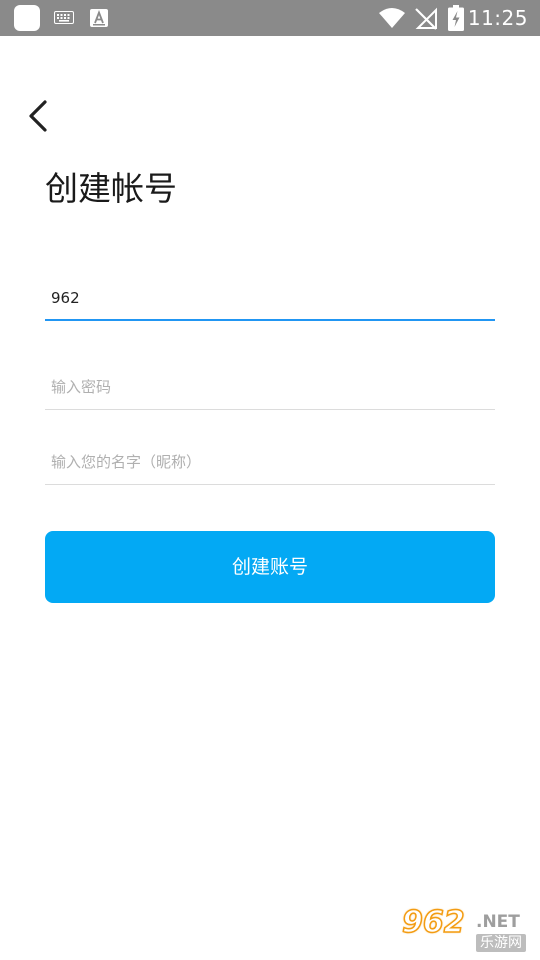 Image resolution: width=540 pixels, height=960 pixels. I want to click on watermark-logo: 962 .NET 乐游网, so click(466, 929).